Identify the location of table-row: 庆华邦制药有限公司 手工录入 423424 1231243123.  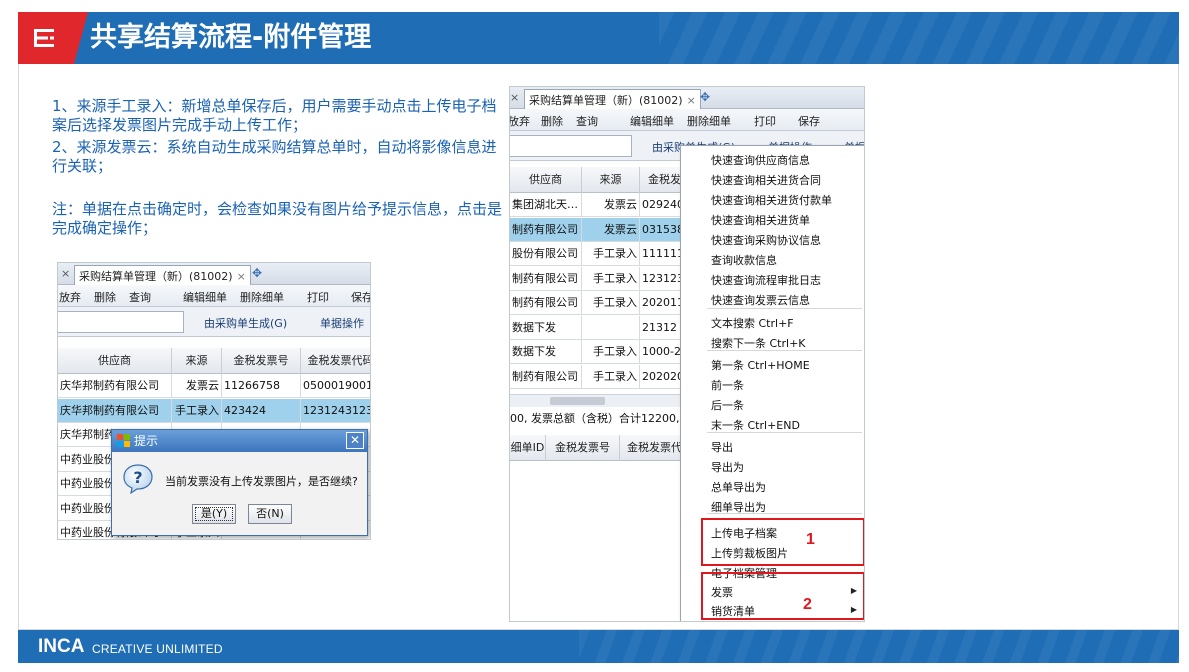
(214, 410).